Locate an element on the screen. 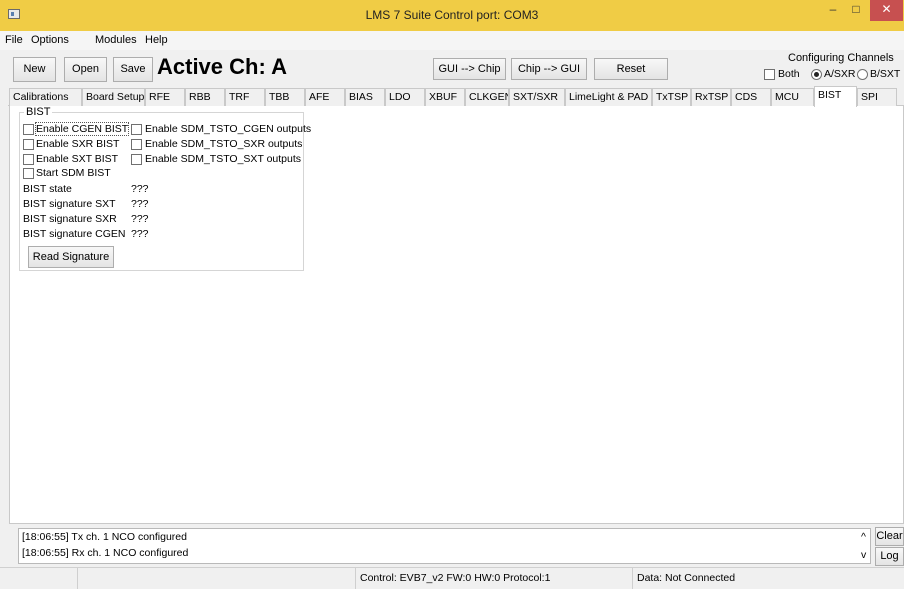 The image size is (904, 589). menu-options: Options is located at coordinates (50, 40).